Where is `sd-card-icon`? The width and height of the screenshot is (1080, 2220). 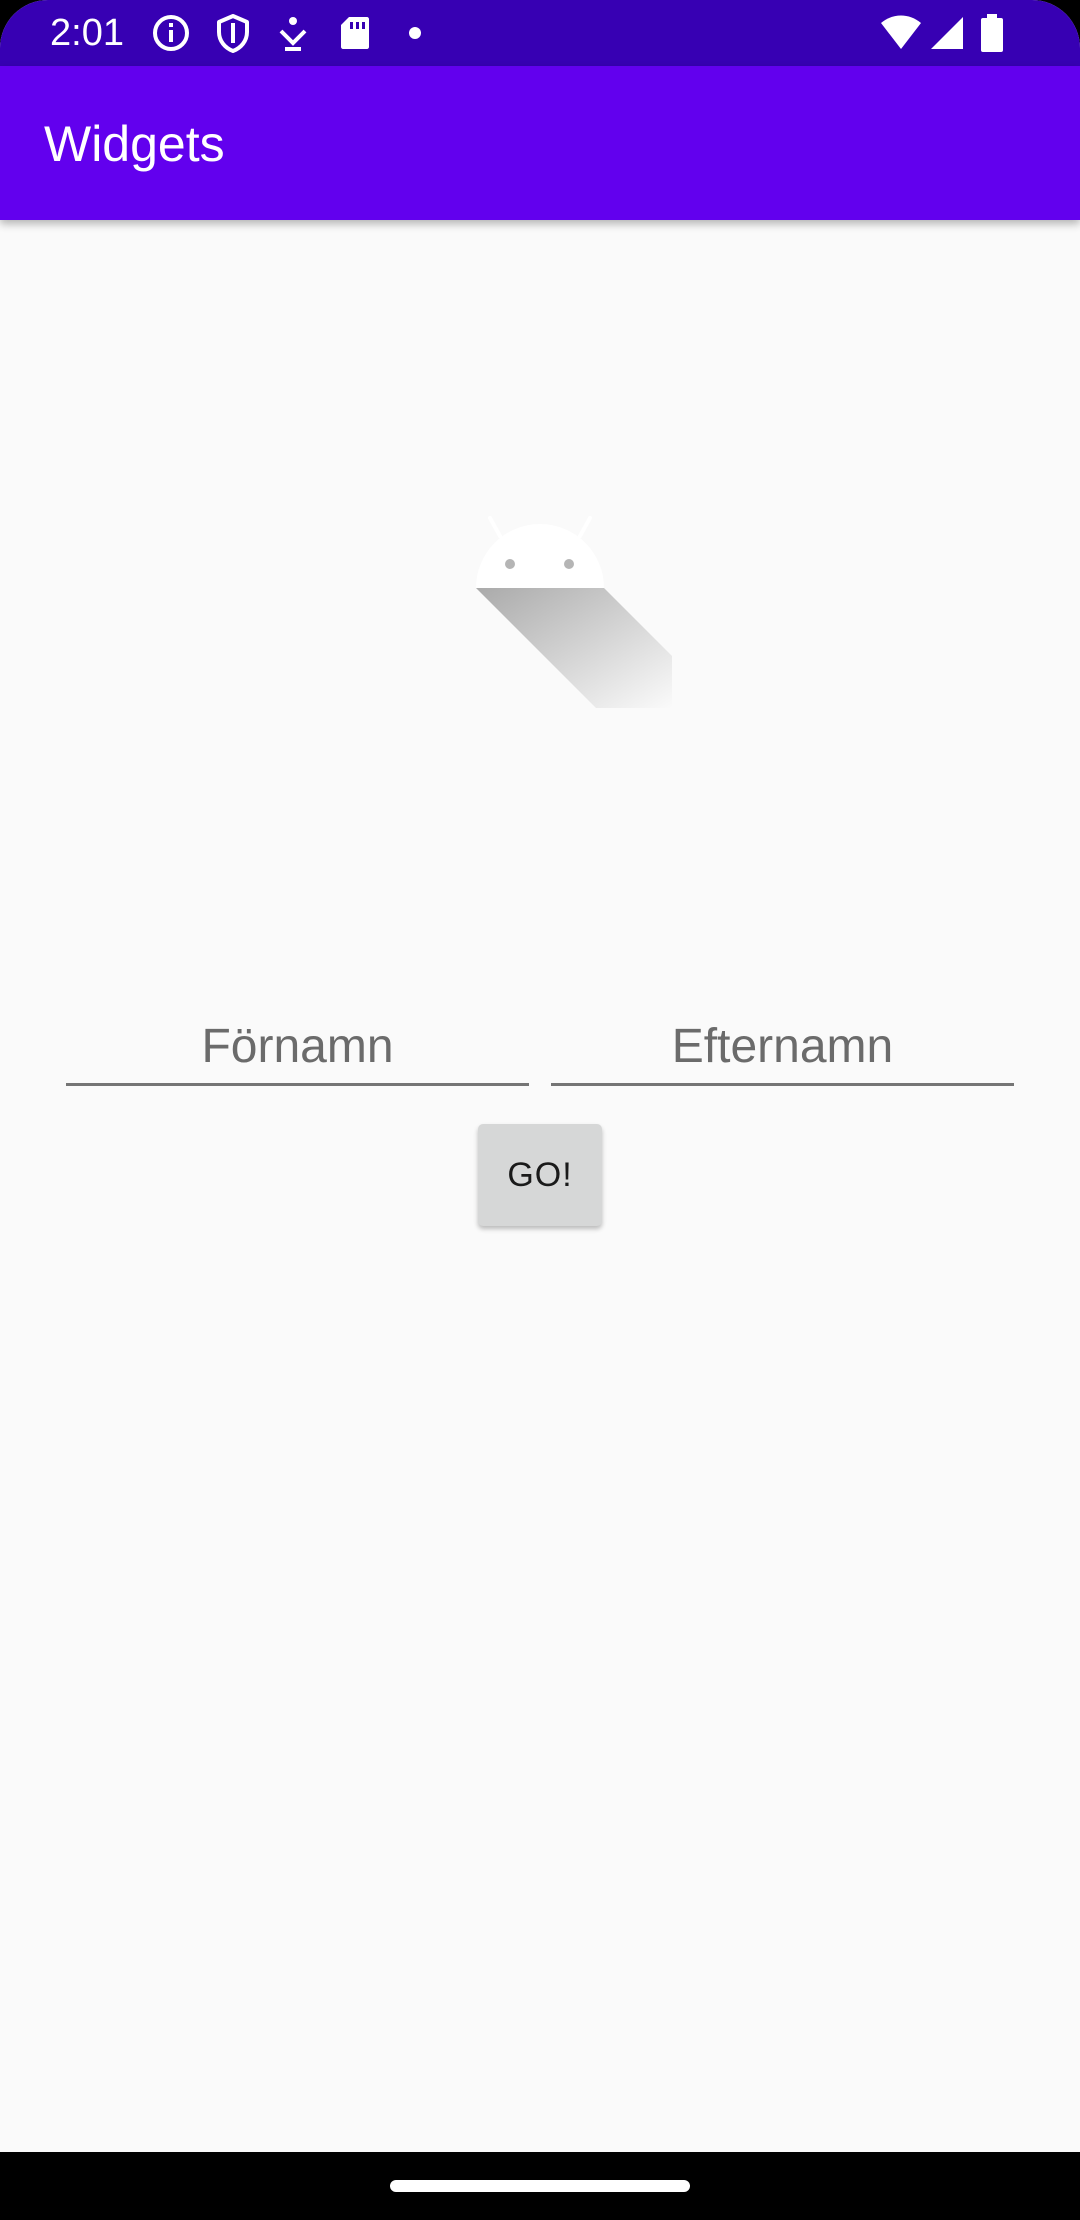
sd-card-icon is located at coordinates (355, 33).